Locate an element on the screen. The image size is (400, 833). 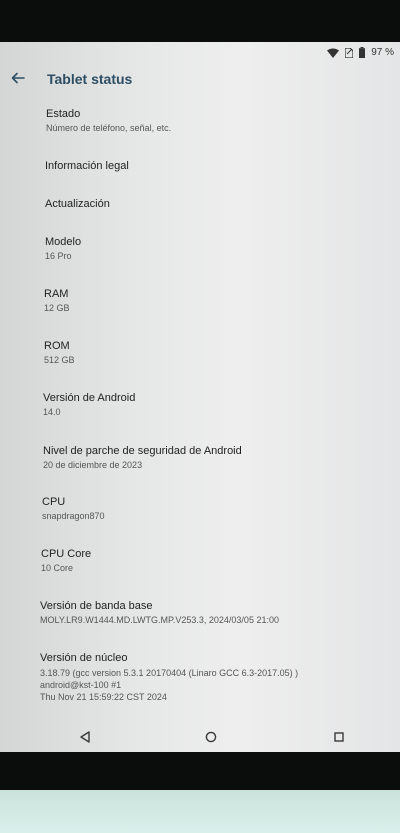
item-title: Versión de banda base is located at coordinates (96, 606).